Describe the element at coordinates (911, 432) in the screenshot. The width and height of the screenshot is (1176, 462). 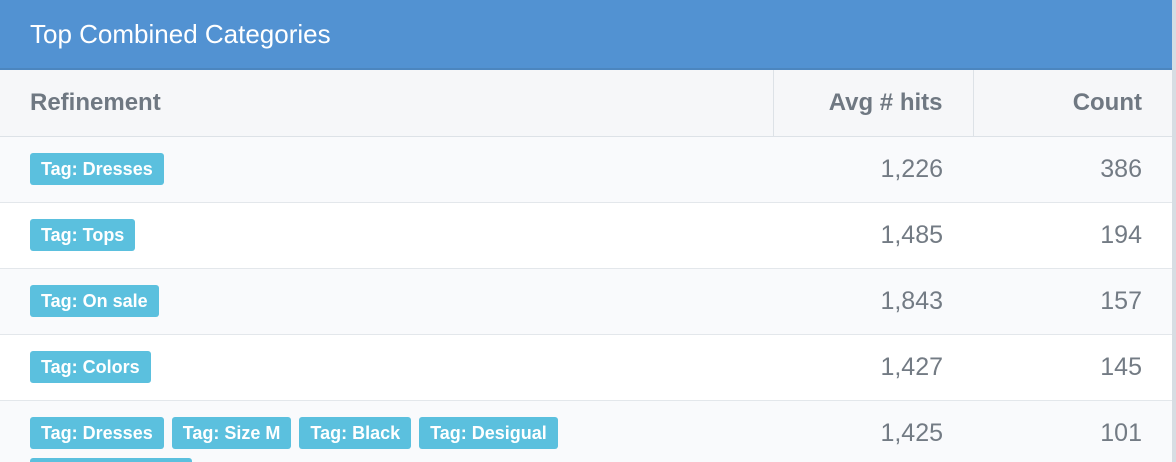
I see `avg-hits-cell: 1,425` at that location.